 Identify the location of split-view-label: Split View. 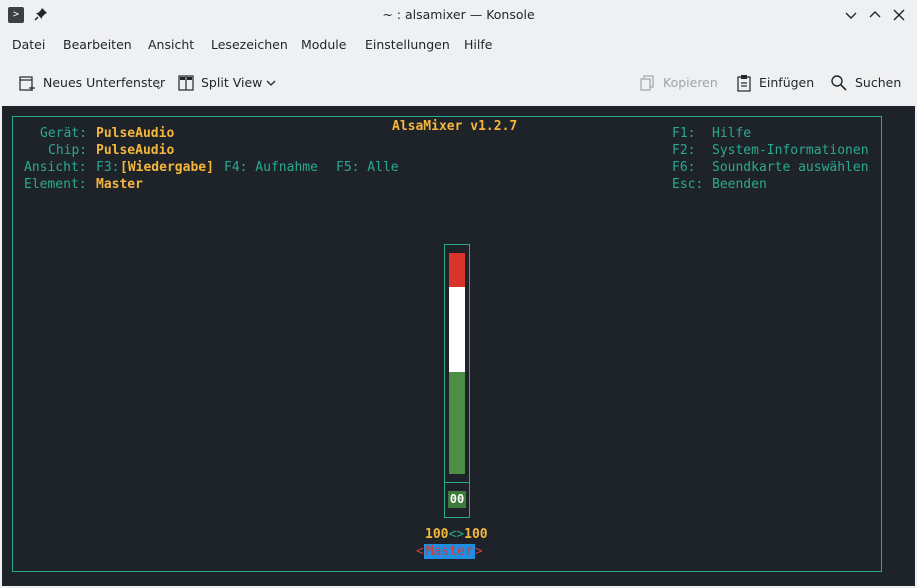
(232, 82).